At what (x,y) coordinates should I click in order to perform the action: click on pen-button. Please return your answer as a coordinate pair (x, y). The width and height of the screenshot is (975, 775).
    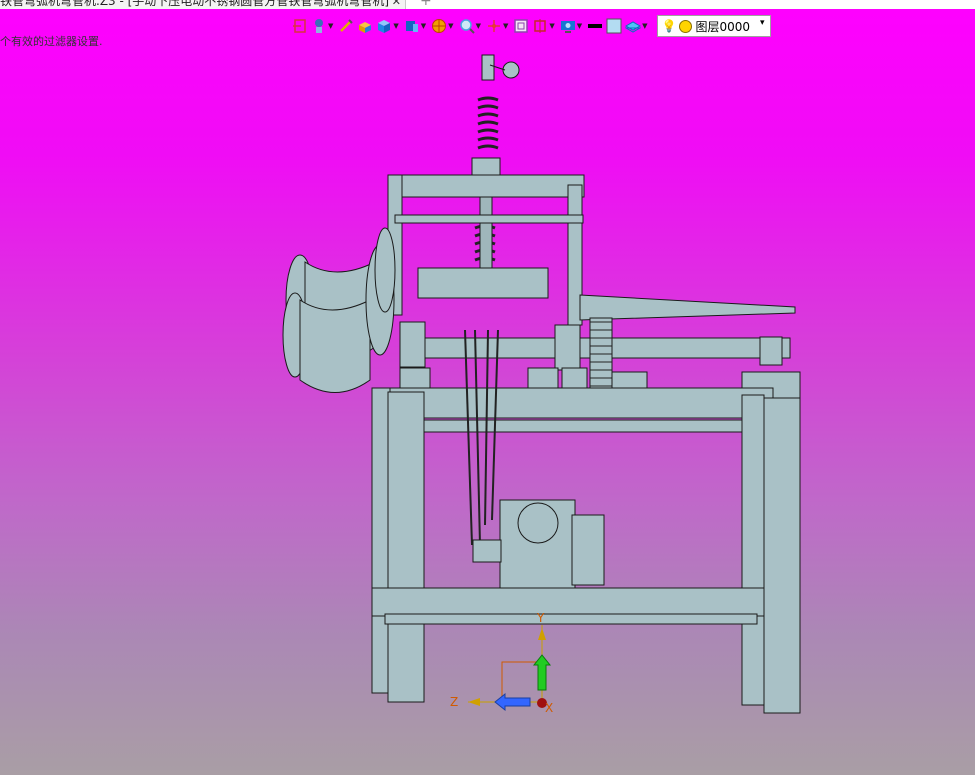
    Looking at the image, I should click on (346, 26).